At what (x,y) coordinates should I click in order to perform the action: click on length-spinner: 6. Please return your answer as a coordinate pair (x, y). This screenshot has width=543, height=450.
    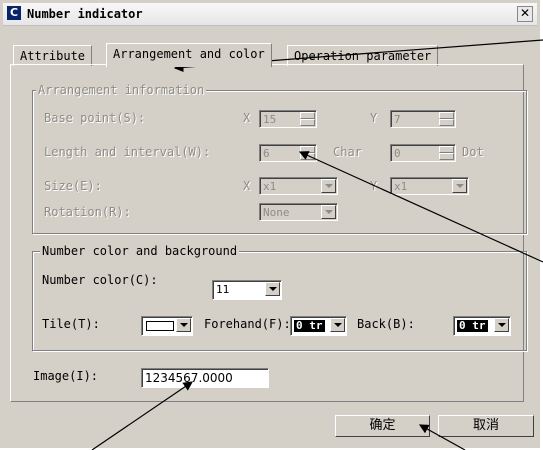
    Looking at the image, I should click on (288, 153).